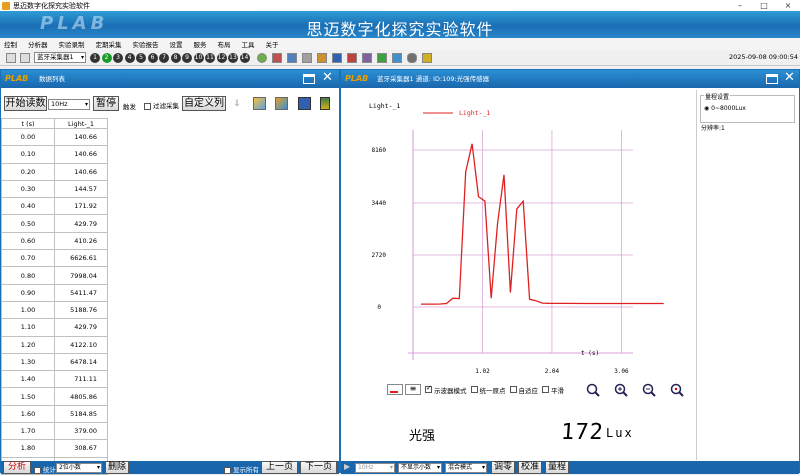  I want to click on cell-light: 429.79, so click(81, 327).